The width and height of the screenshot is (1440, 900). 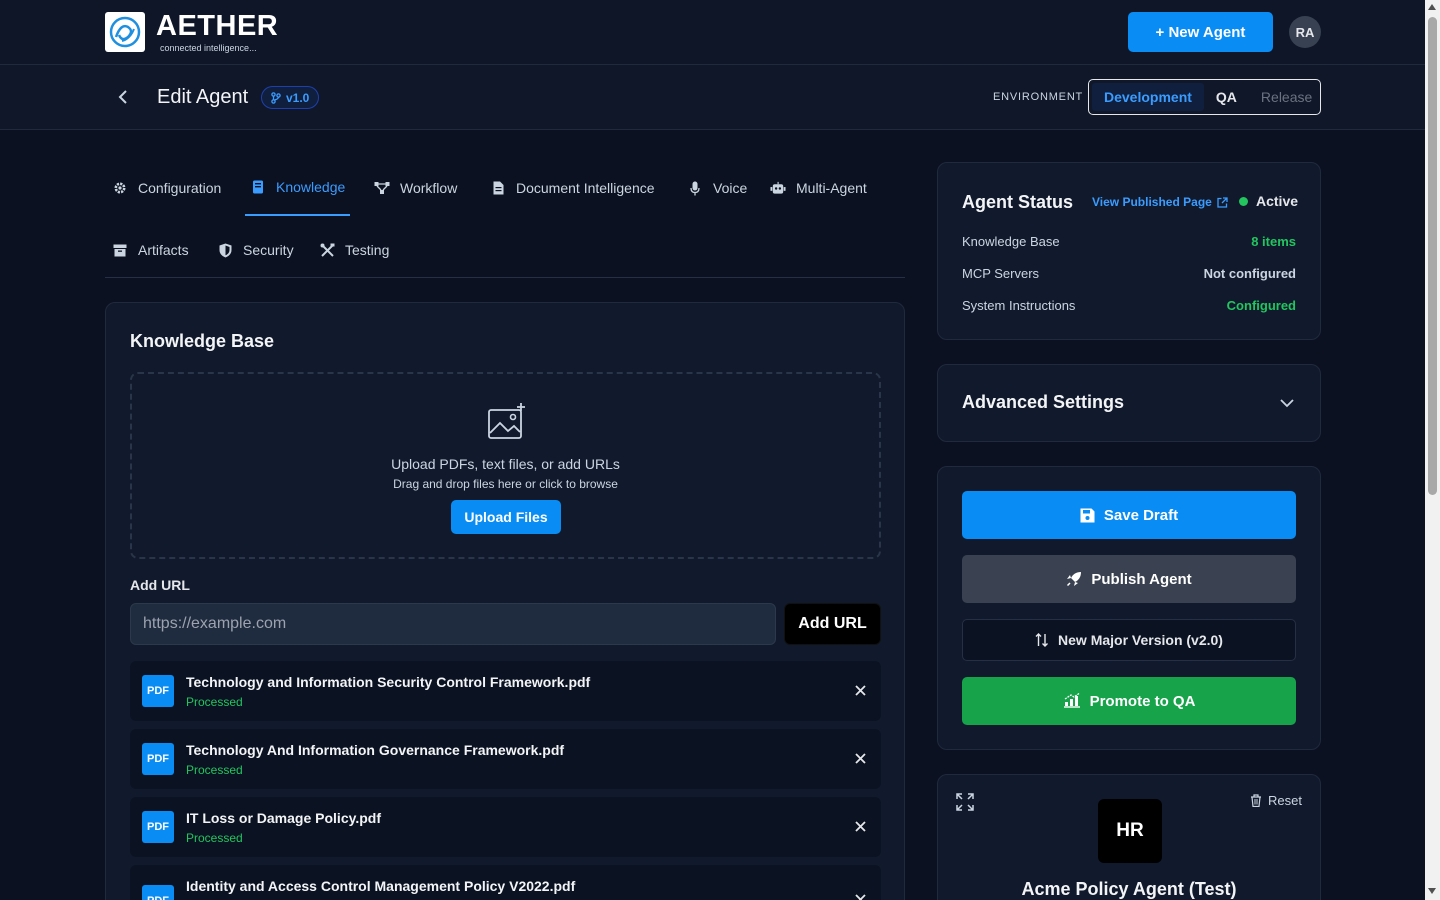 I want to click on view-published-link: View Published Page, so click(x=1160, y=202).